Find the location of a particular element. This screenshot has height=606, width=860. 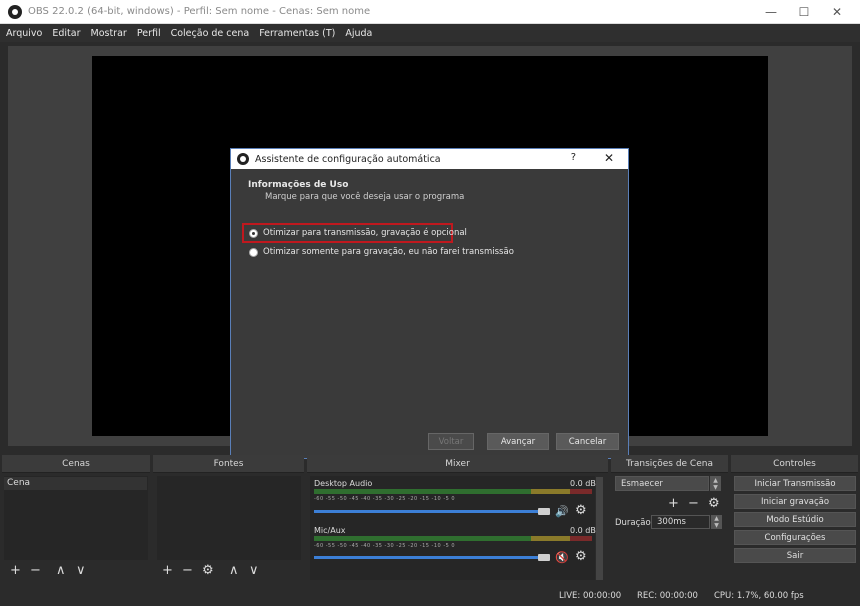

settings-button: Configurações is located at coordinates (795, 537).